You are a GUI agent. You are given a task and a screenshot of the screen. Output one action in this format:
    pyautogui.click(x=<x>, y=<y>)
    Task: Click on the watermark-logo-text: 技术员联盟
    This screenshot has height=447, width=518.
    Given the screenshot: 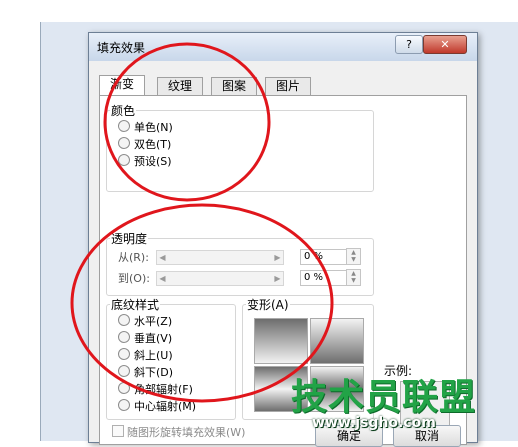 What is the action you would take?
    pyautogui.click(x=384, y=397)
    